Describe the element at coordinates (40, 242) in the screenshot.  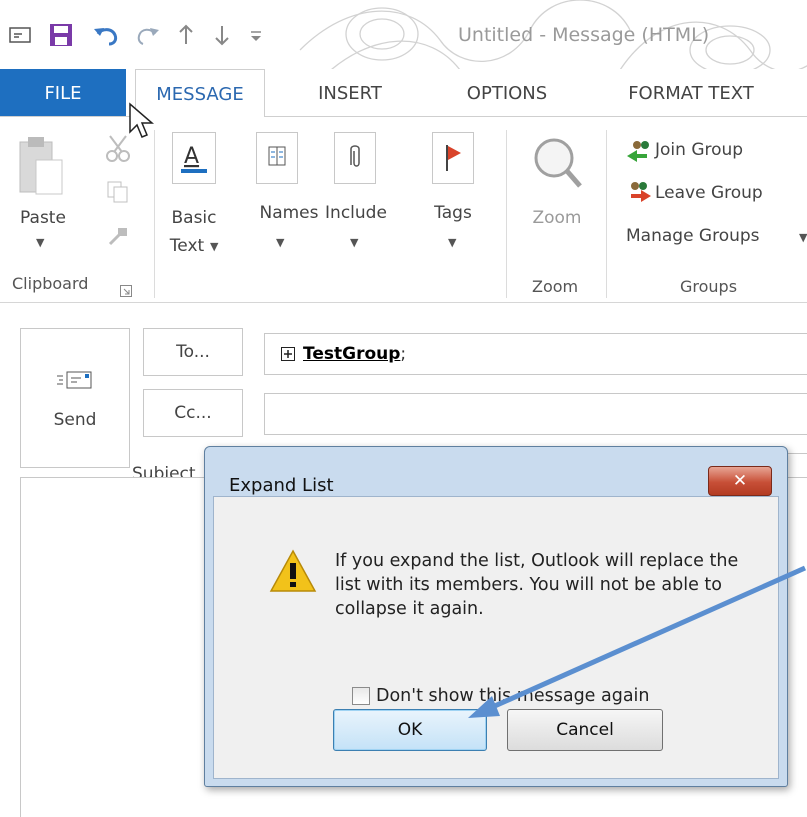
I see `paste-dropdown-icon: ▼` at that location.